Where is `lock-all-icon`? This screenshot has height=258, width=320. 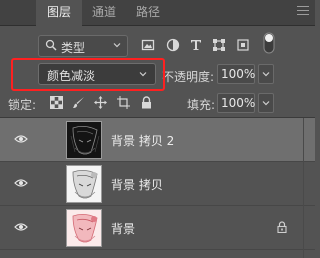 lock-all-icon is located at coordinates (146, 102).